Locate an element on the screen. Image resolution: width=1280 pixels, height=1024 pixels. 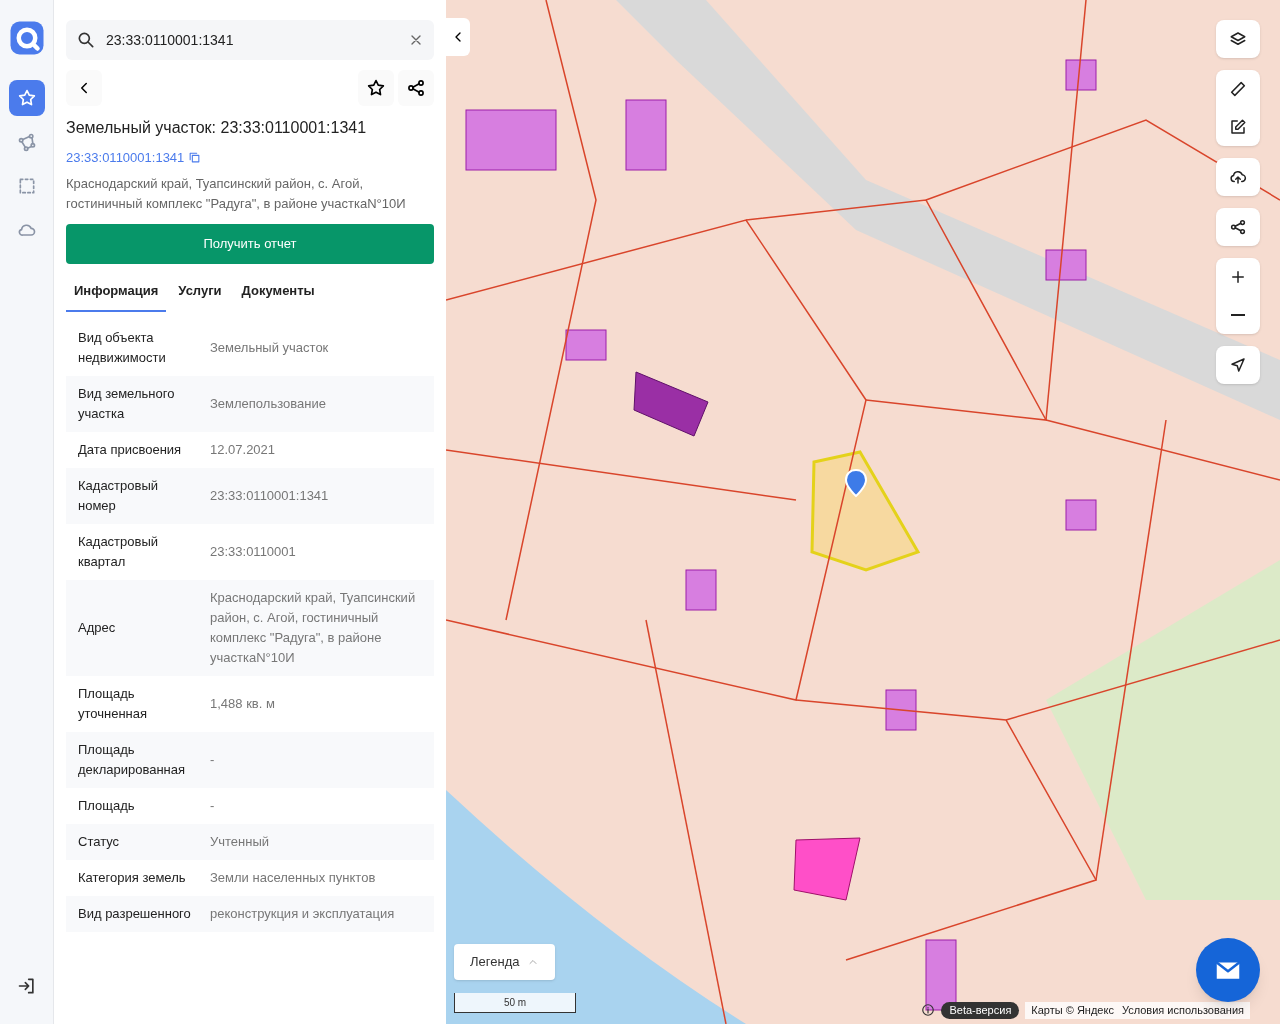
property-label: Категория земель is located at coordinates (132, 877).